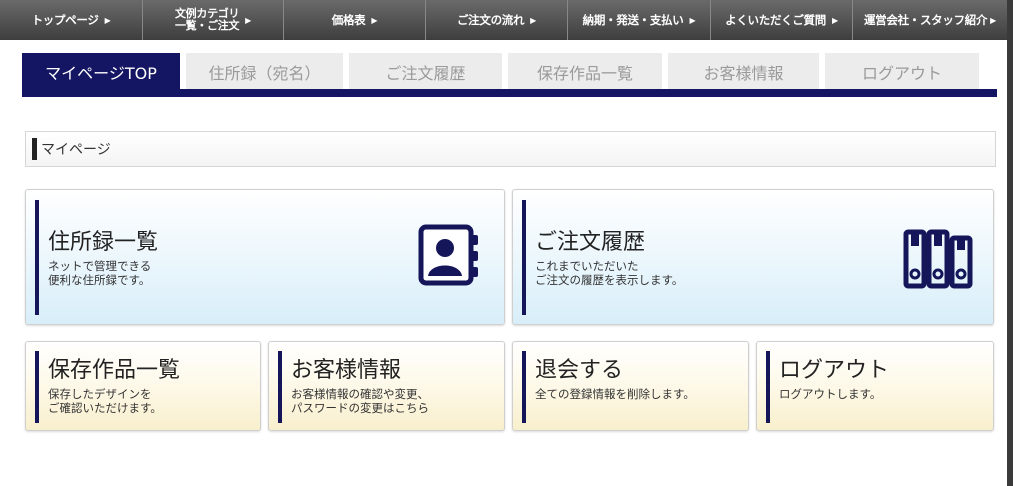 The image size is (1013, 486). What do you see at coordinates (34, 149) in the screenshot?
I see `header-marker` at bounding box center [34, 149].